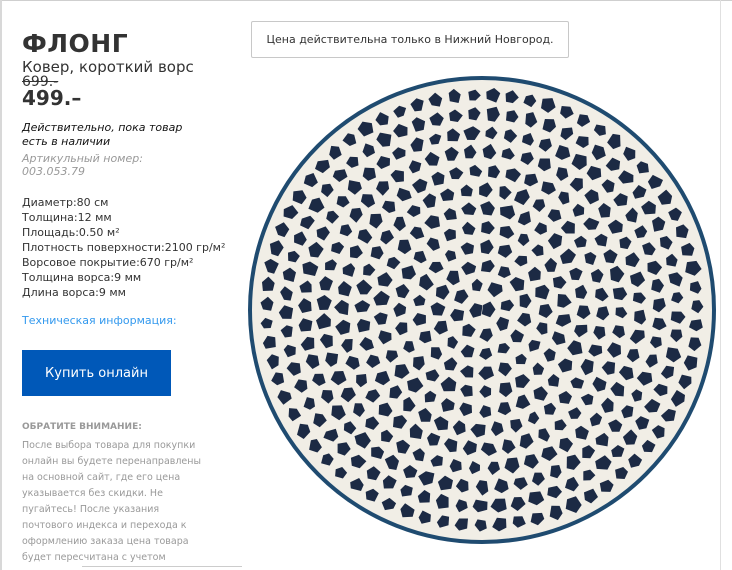 Image resolution: width=732 pixels, height=570 pixels. Describe the element at coordinates (102, 134) in the screenshot. I see `validity-note: Действительно, пока товар есть в наличии` at that location.